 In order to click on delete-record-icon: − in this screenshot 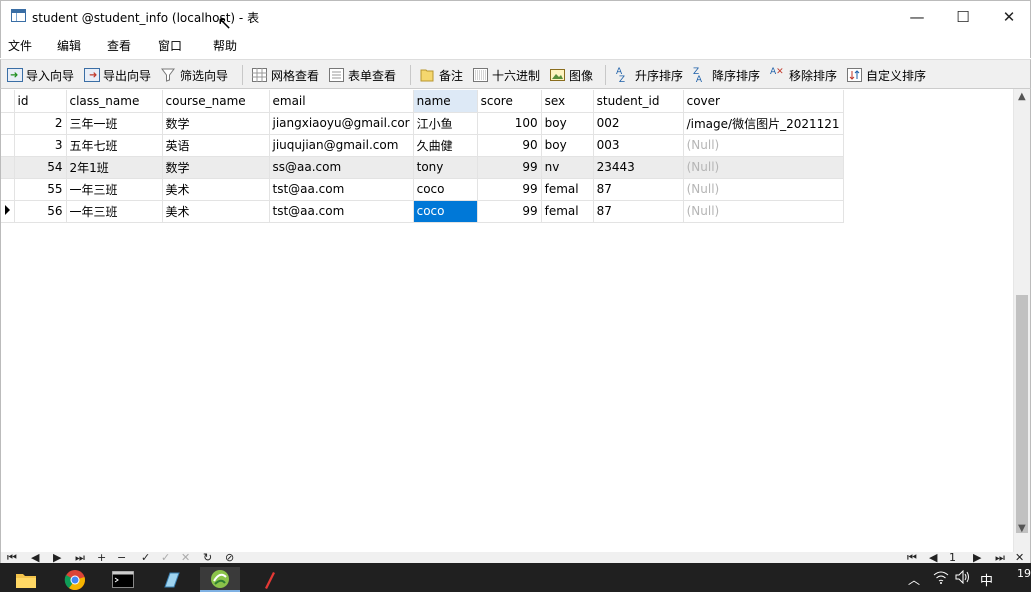, I will do `click(121, 557)`.